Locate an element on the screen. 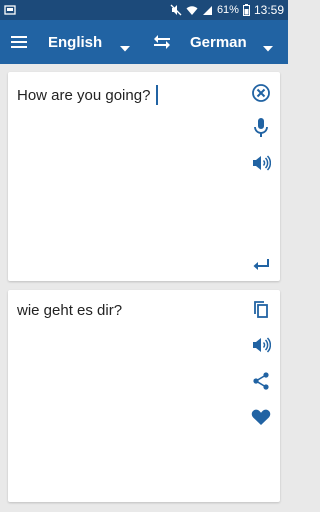 This screenshot has height=512, width=320. signal-icon is located at coordinates (207, 10).